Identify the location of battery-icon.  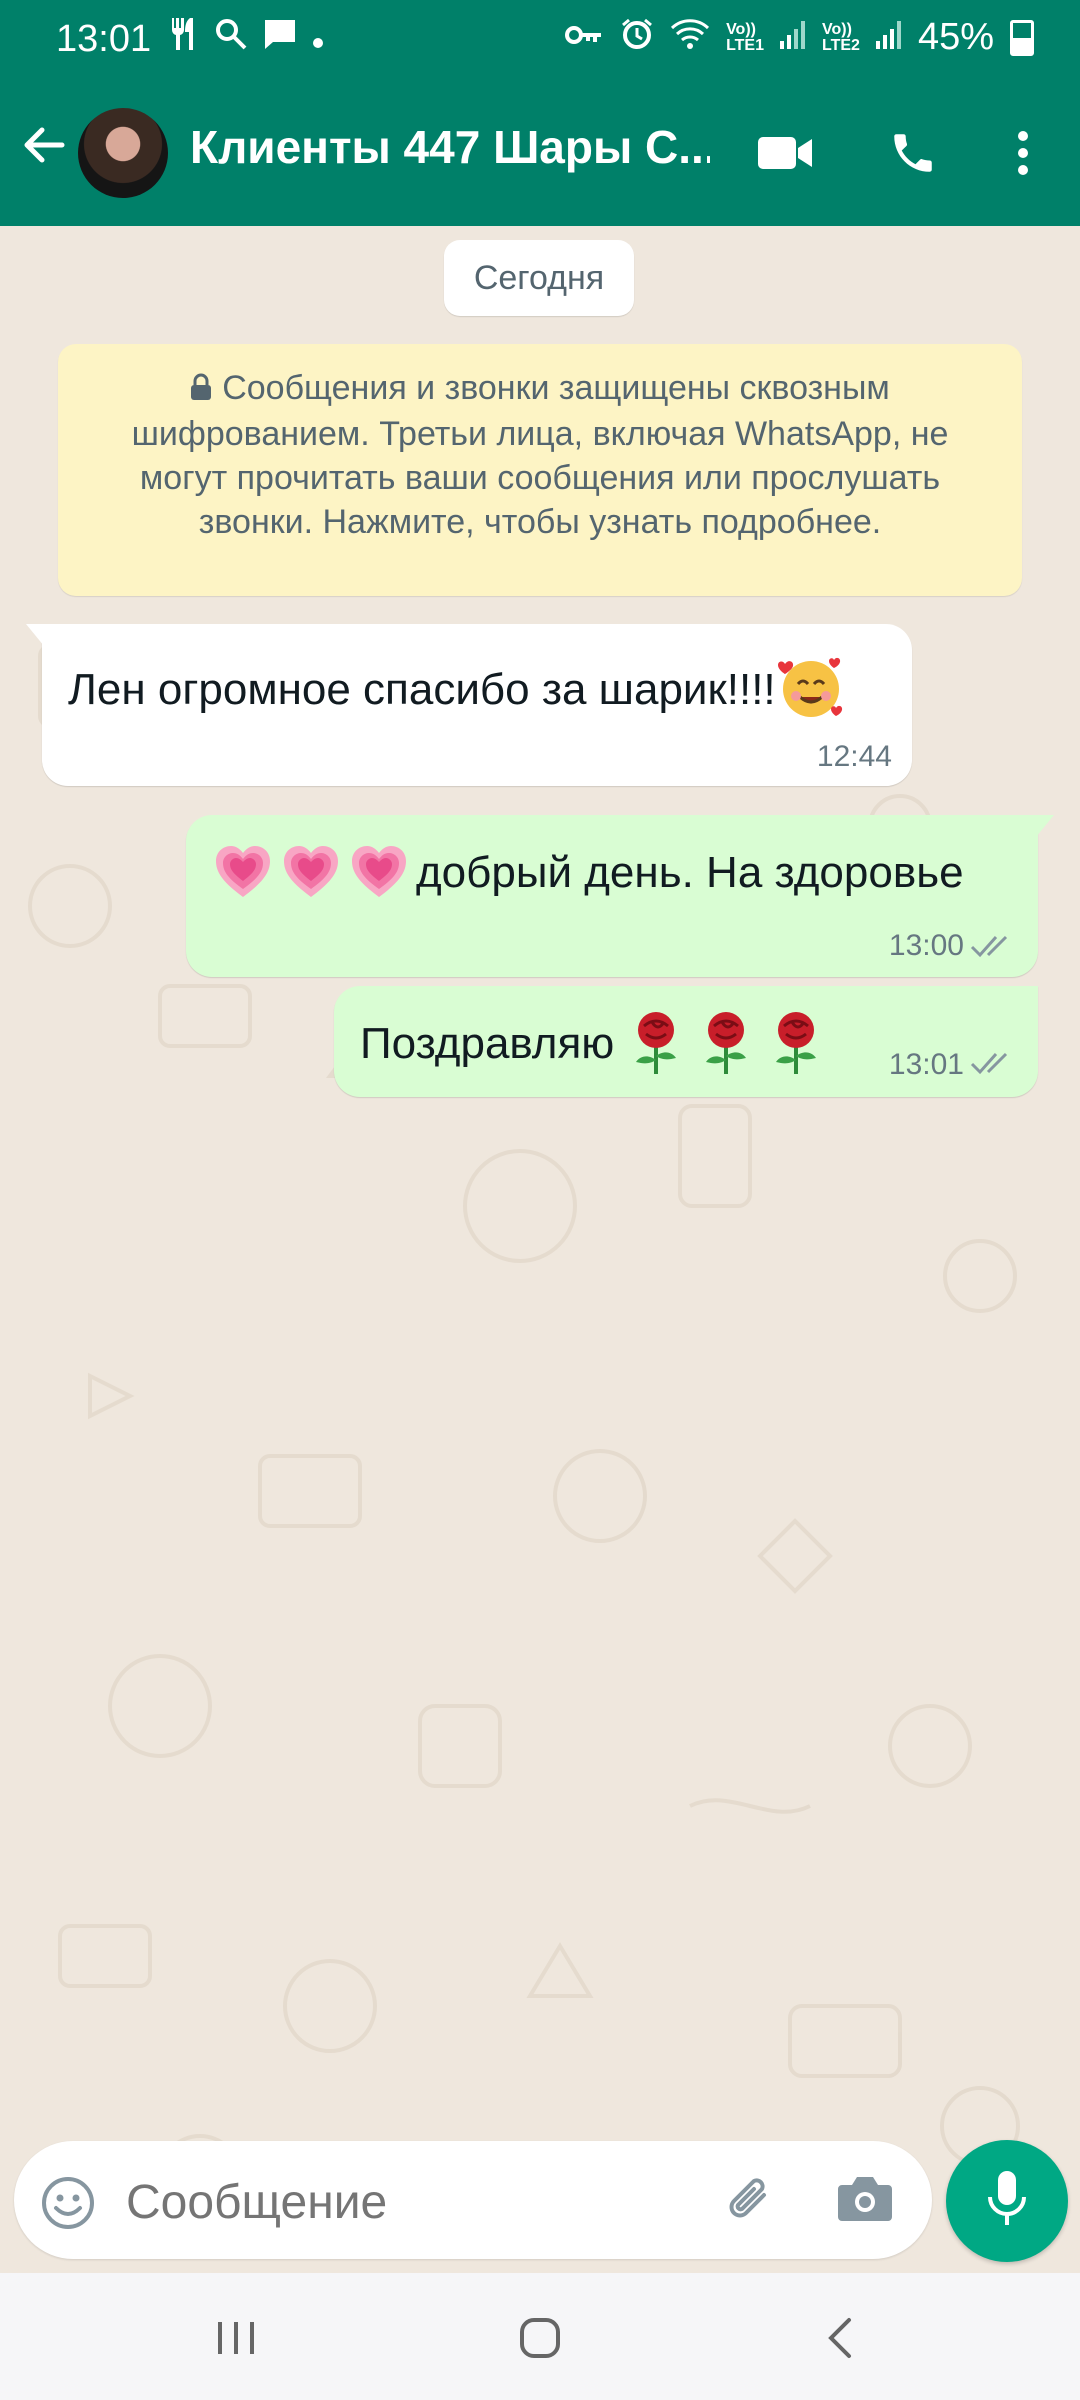
(1022, 37).